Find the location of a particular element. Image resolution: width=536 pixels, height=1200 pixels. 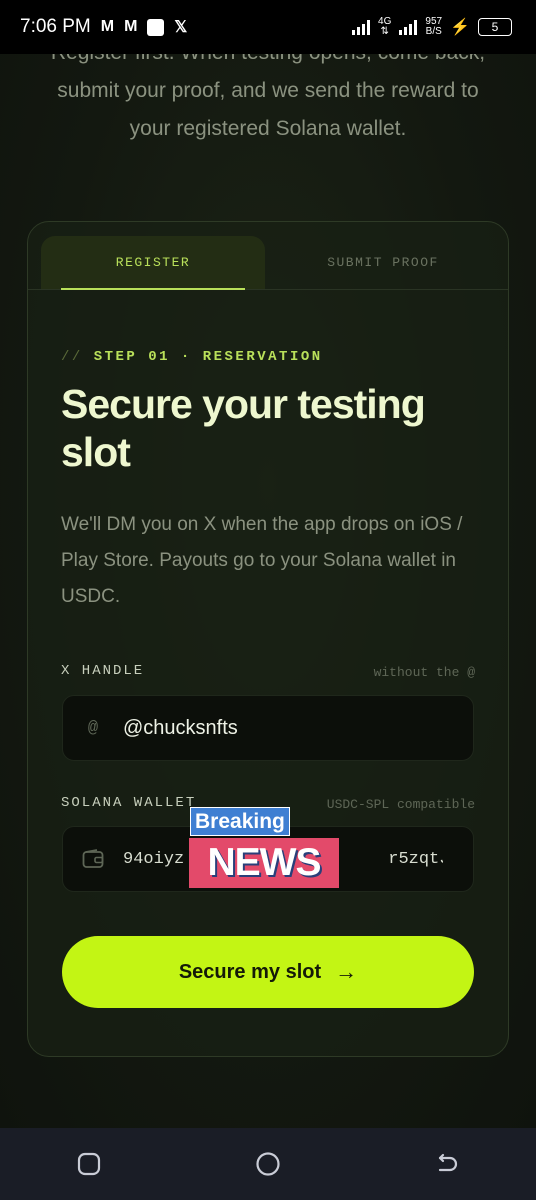

battery-level: 5 is located at coordinates (495, 27).